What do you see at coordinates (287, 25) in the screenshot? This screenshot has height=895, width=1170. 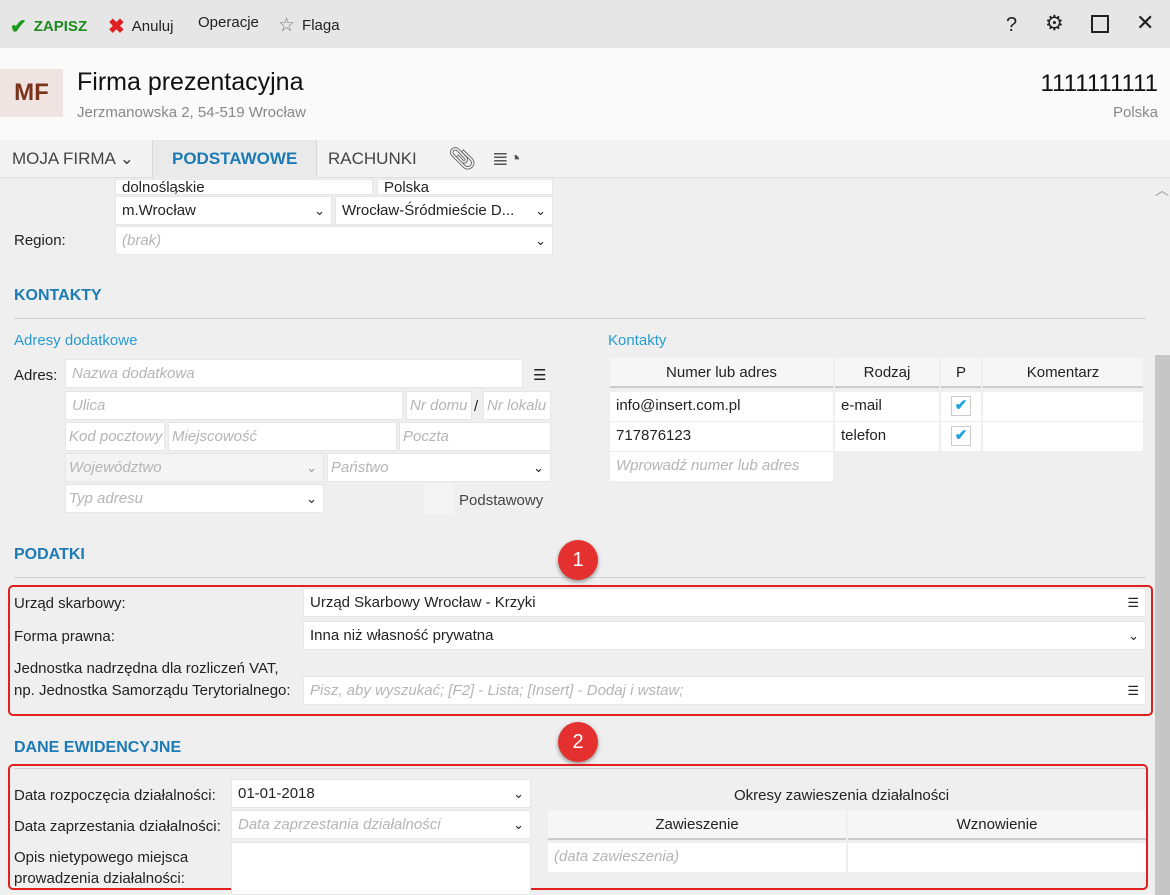 I see `star-icon: ☆` at bounding box center [287, 25].